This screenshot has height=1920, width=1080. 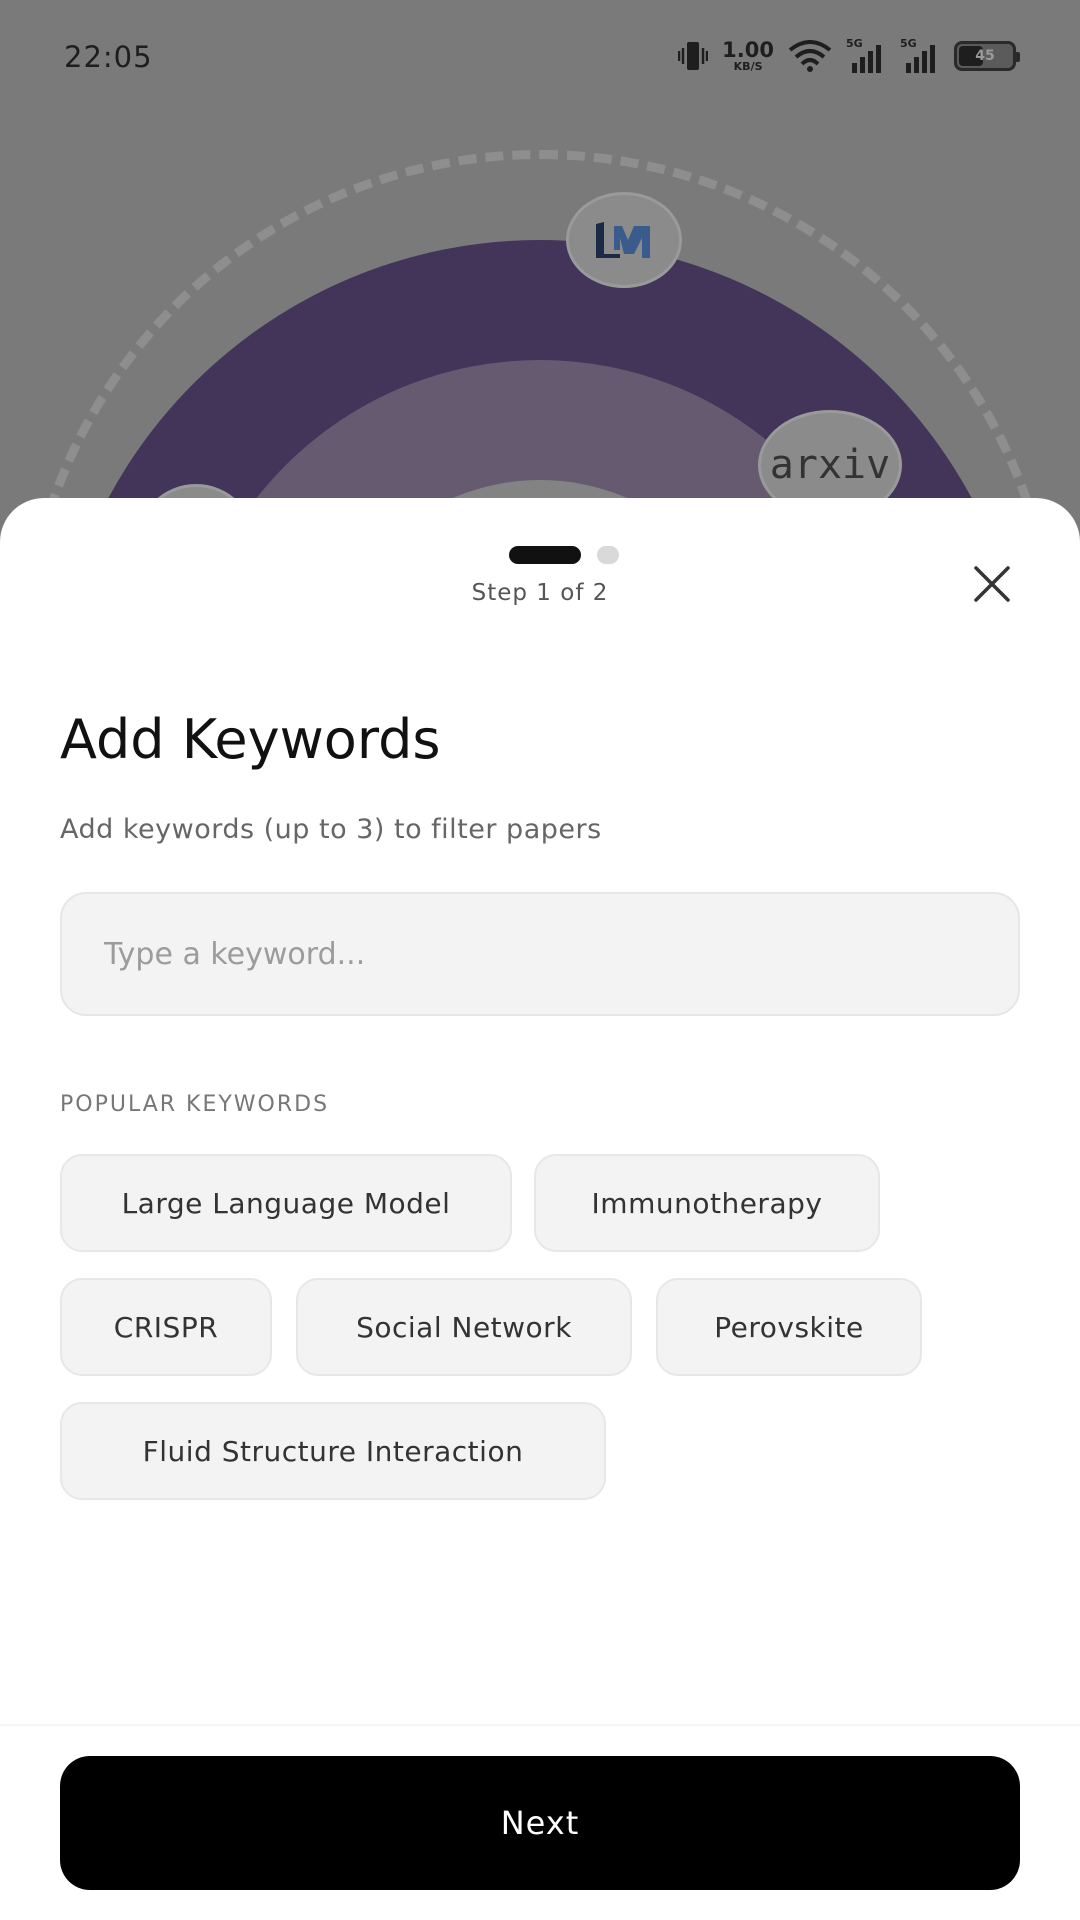 What do you see at coordinates (166, 1327) in the screenshot?
I see `keyword-chip: CRISPR` at bounding box center [166, 1327].